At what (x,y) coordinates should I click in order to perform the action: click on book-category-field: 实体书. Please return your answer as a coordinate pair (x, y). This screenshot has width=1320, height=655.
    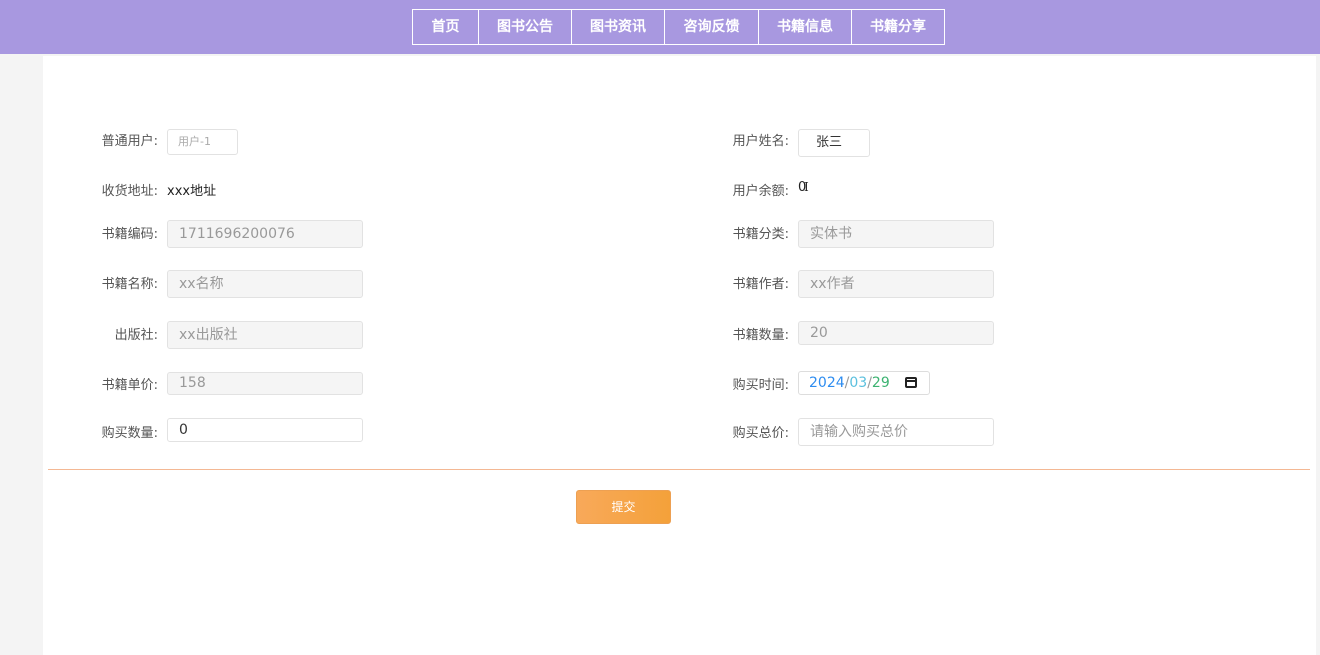
    Looking at the image, I should click on (896, 234).